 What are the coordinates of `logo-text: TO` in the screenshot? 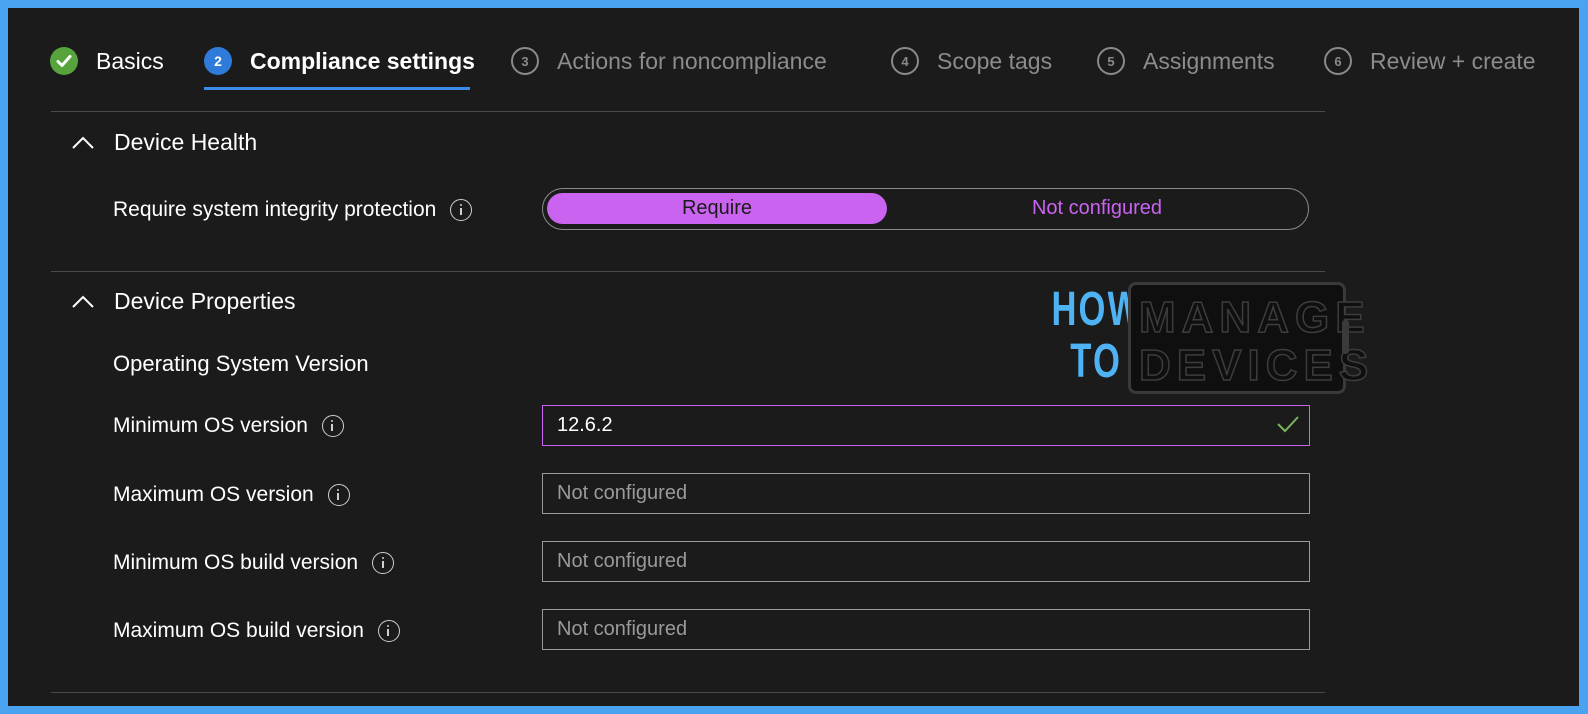 It's located at (1096, 361).